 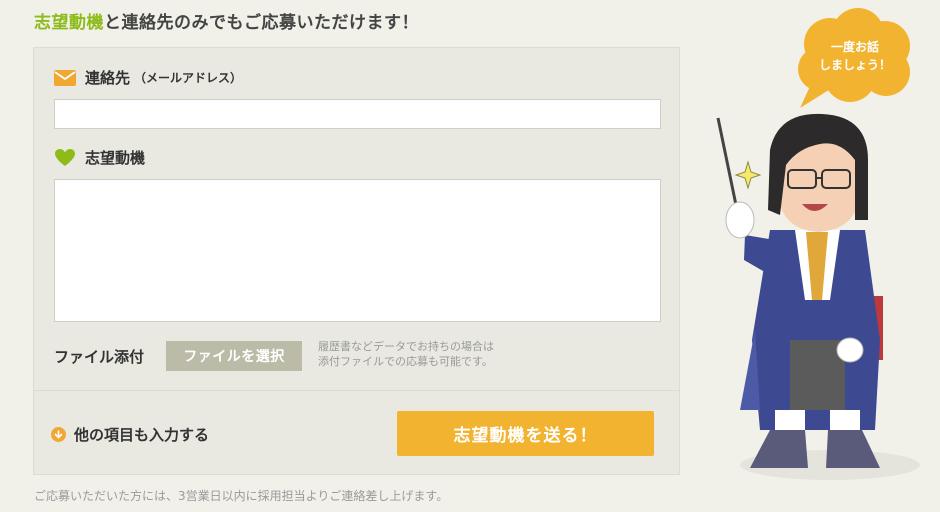 I want to click on choose-file-button: ファイルを選択, so click(x=234, y=356).